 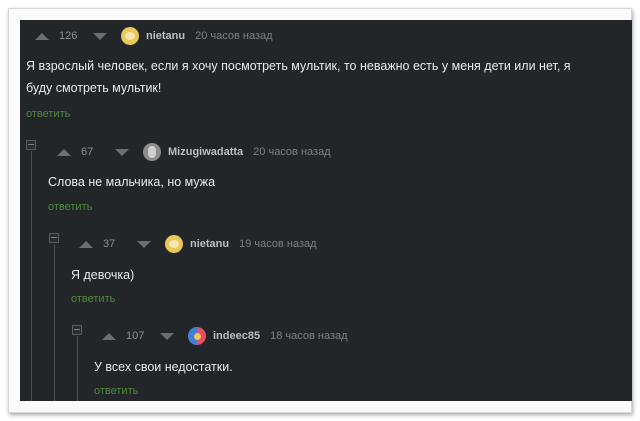 What do you see at coordinates (68, 36) in the screenshot?
I see `vote-count: 126` at bounding box center [68, 36].